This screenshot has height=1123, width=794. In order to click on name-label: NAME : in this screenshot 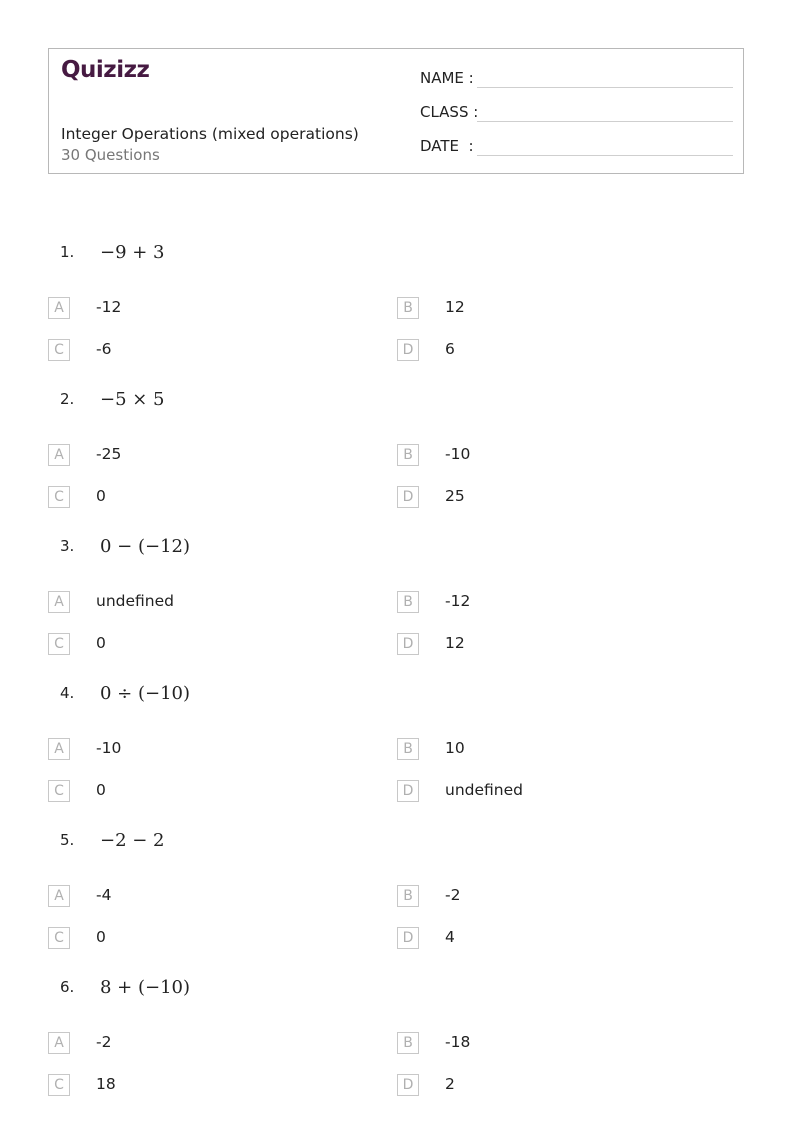, I will do `click(447, 78)`.